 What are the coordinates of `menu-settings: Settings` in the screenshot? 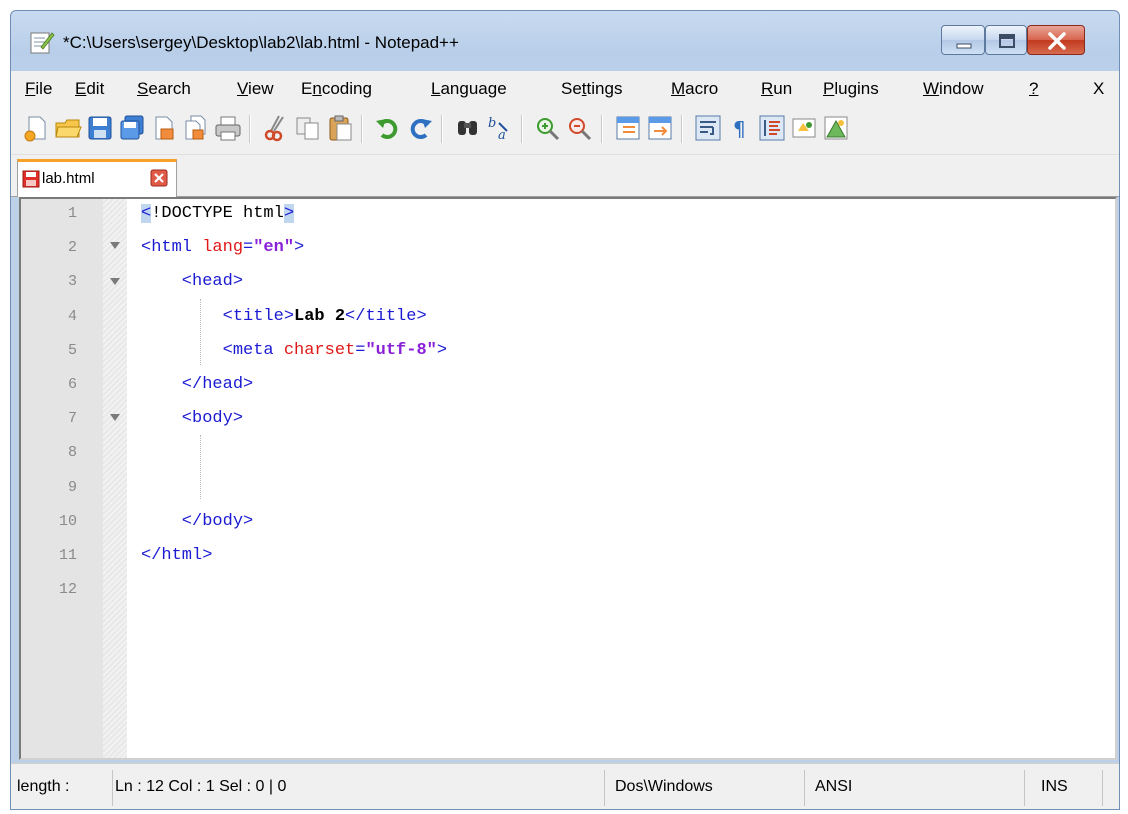 It's located at (591, 89).